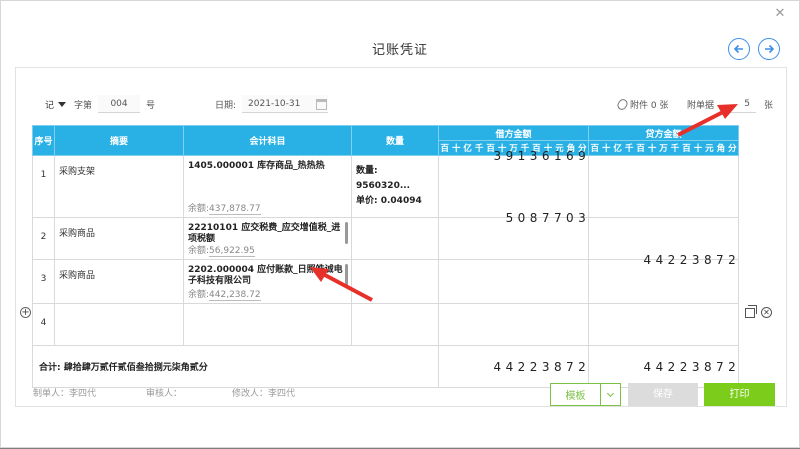 The height and width of the screenshot is (449, 800). Describe the element at coordinates (264, 394) in the screenshot. I see `modifier-label: 修改人：李四代` at that location.